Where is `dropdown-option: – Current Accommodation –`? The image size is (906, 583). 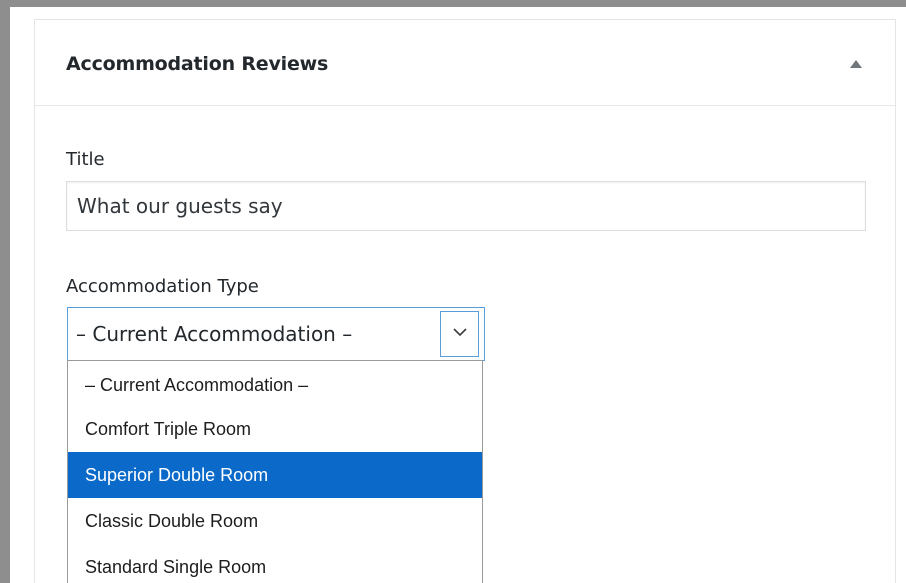 dropdown-option: – Current Accommodation – is located at coordinates (275, 383).